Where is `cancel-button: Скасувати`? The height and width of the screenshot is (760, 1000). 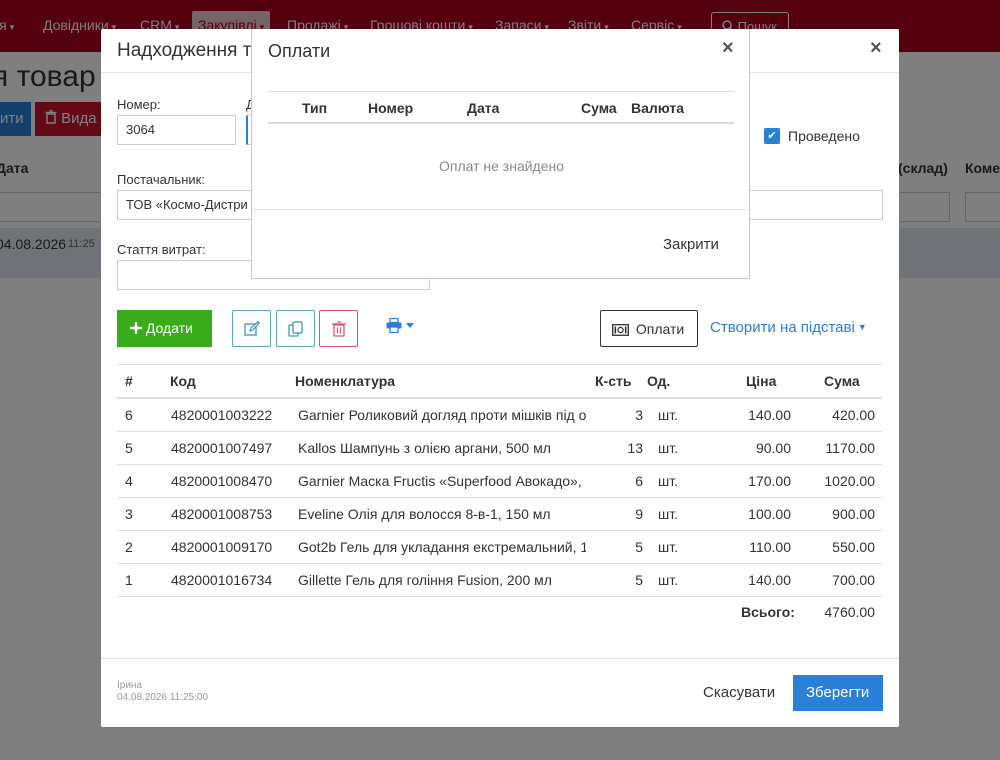
cancel-button: Скасувати is located at coordinates (739, 692).